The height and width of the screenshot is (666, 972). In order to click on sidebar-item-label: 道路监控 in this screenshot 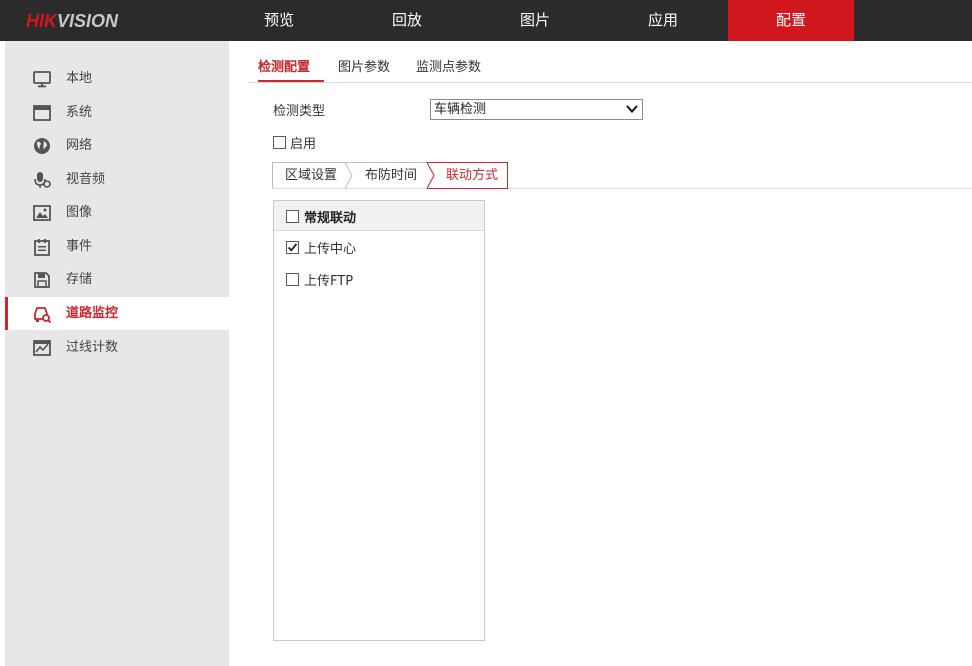, I will do `click(92, 313)`.